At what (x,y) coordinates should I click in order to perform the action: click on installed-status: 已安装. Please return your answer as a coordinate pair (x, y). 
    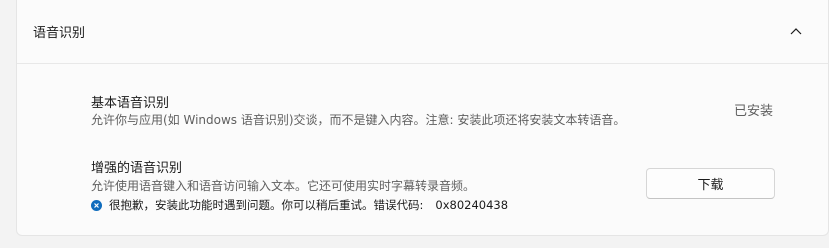
    Looking at the image, I should click on (754, 111).